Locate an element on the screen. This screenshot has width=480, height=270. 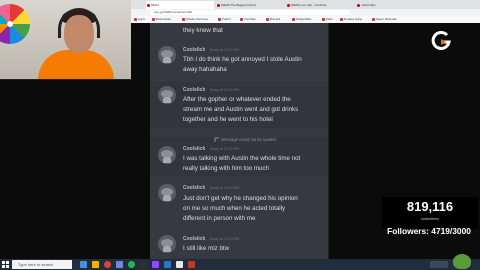
message-timestamp: Today at 10:16 PM is located at coordinates (224, 90).